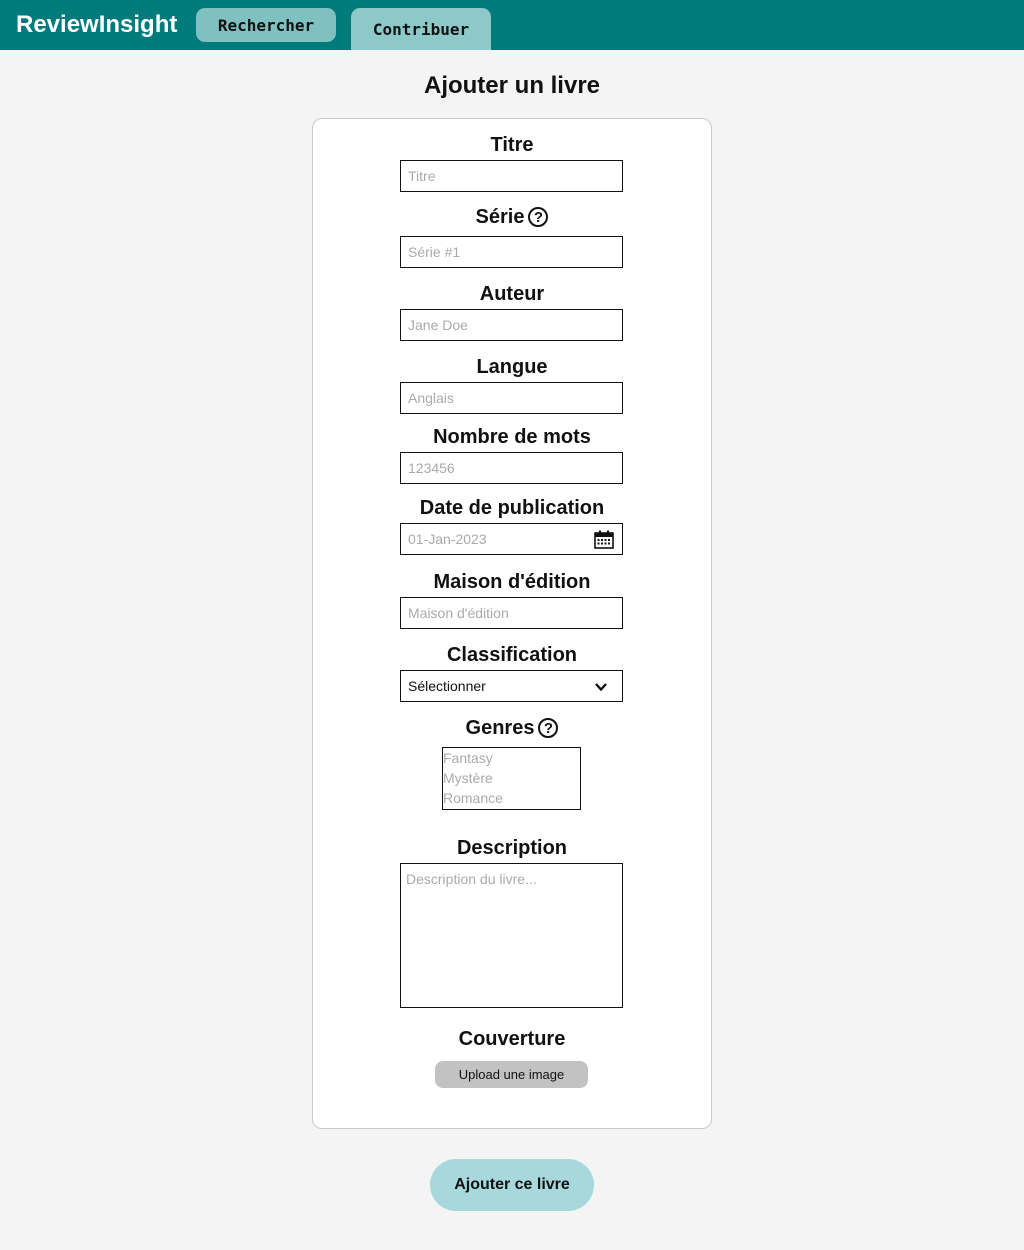  What do you see at coordinates (447, 686) in the screenshot?
I see `classification-selected-value: Sélectionner` at bounding box center [447, 686].